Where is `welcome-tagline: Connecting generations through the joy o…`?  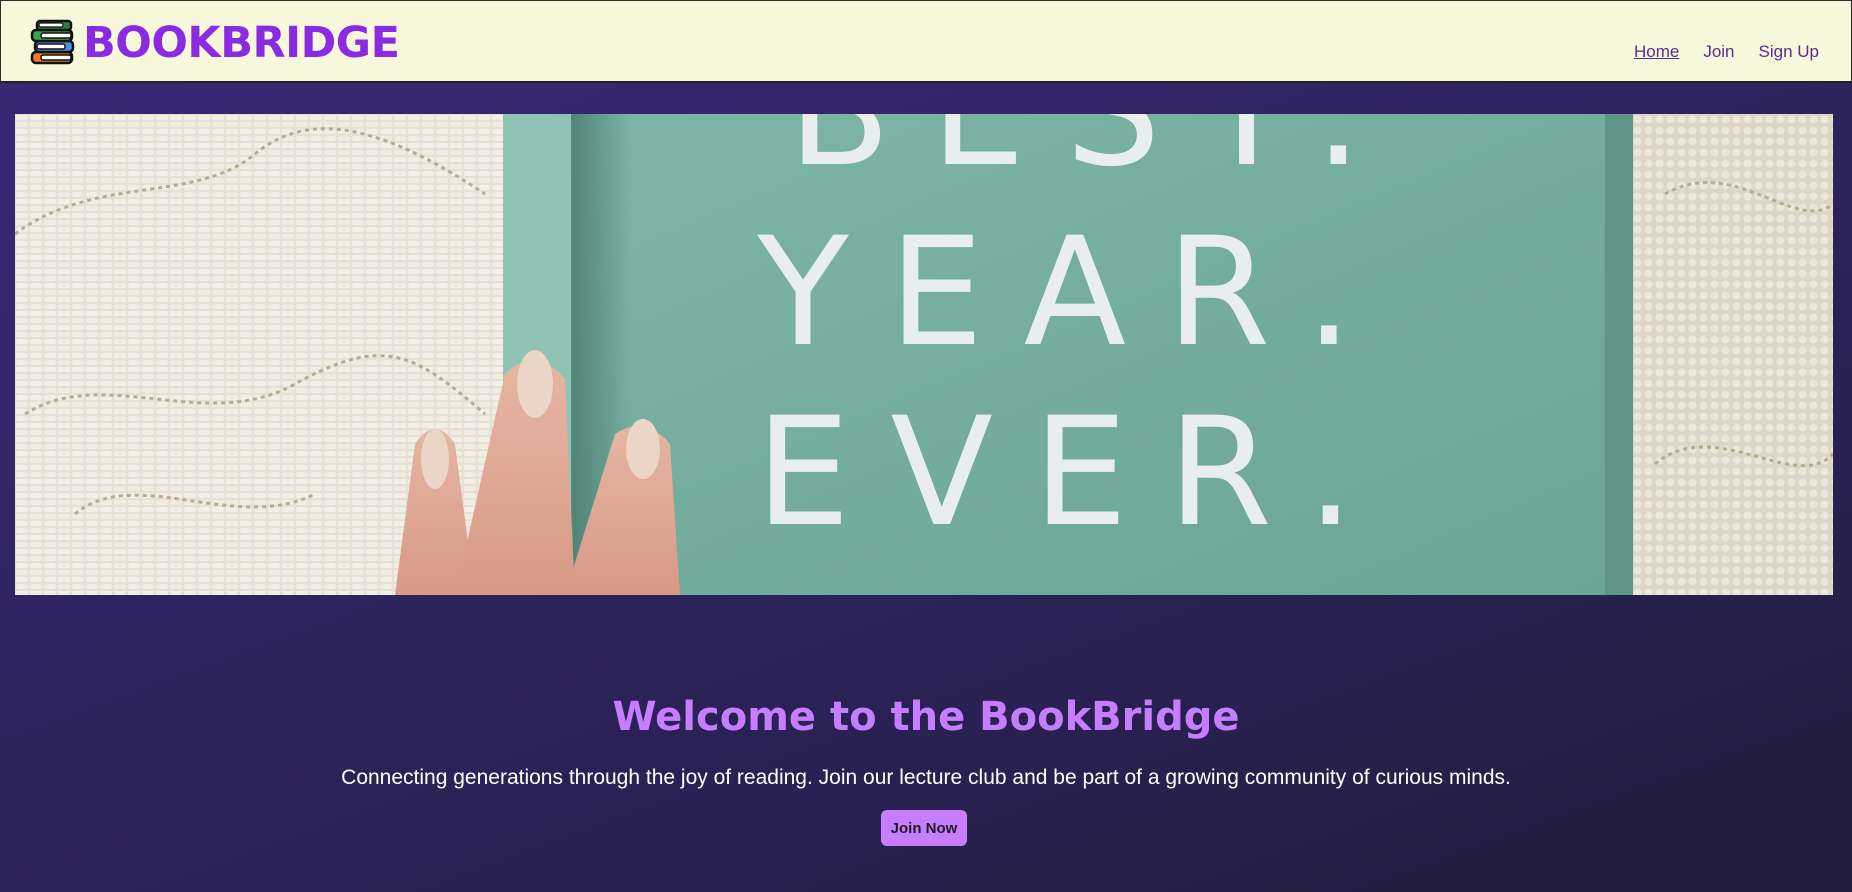 welcome-tagline: Connecting generations through the joy o… is located at coordinates (926, 777).